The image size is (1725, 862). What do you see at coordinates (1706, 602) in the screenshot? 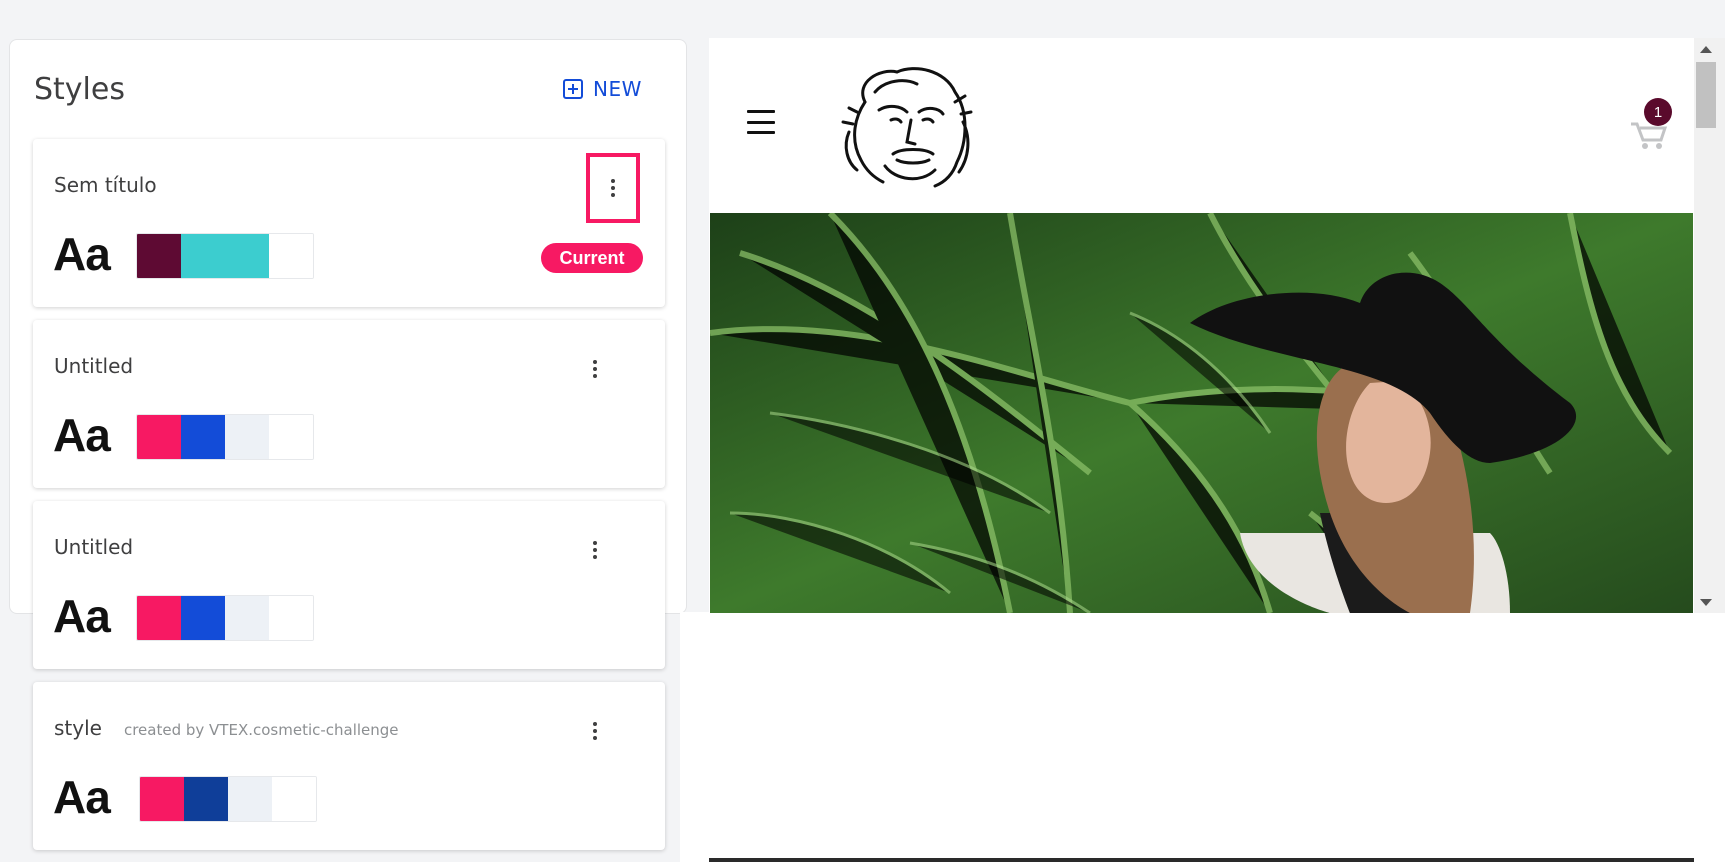
I see `scroll-down-arrow-icon` at bounding box center [1706, 602].